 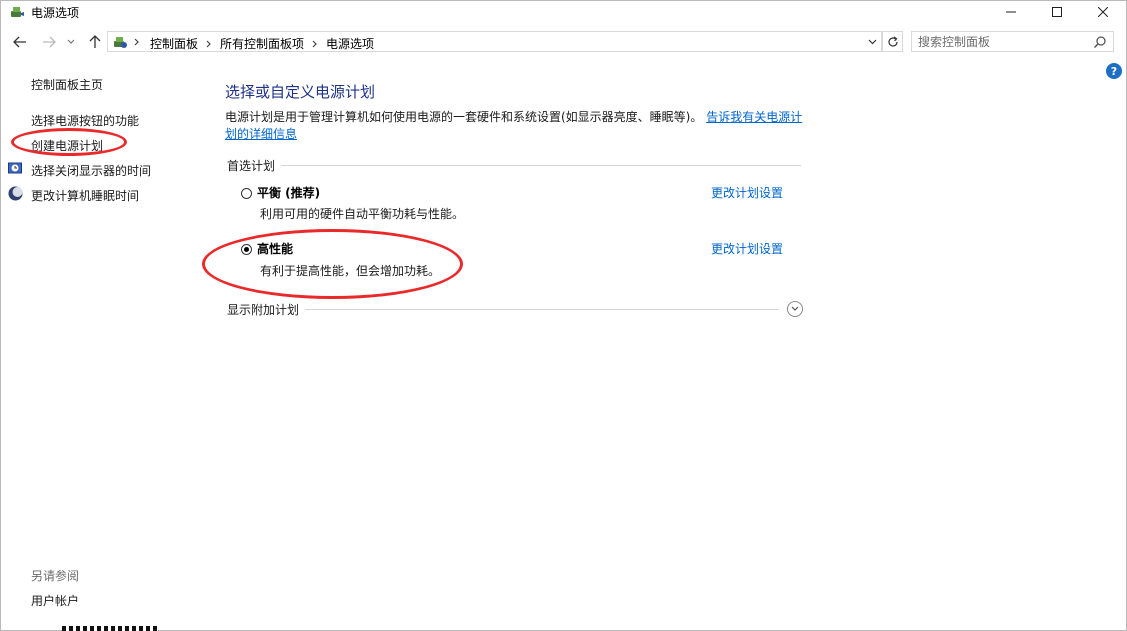 What do you see at coordinates (55, 576) in the screenshot?
I see `see-also-heading: 另请参阅` at bounding box center [55, 576].